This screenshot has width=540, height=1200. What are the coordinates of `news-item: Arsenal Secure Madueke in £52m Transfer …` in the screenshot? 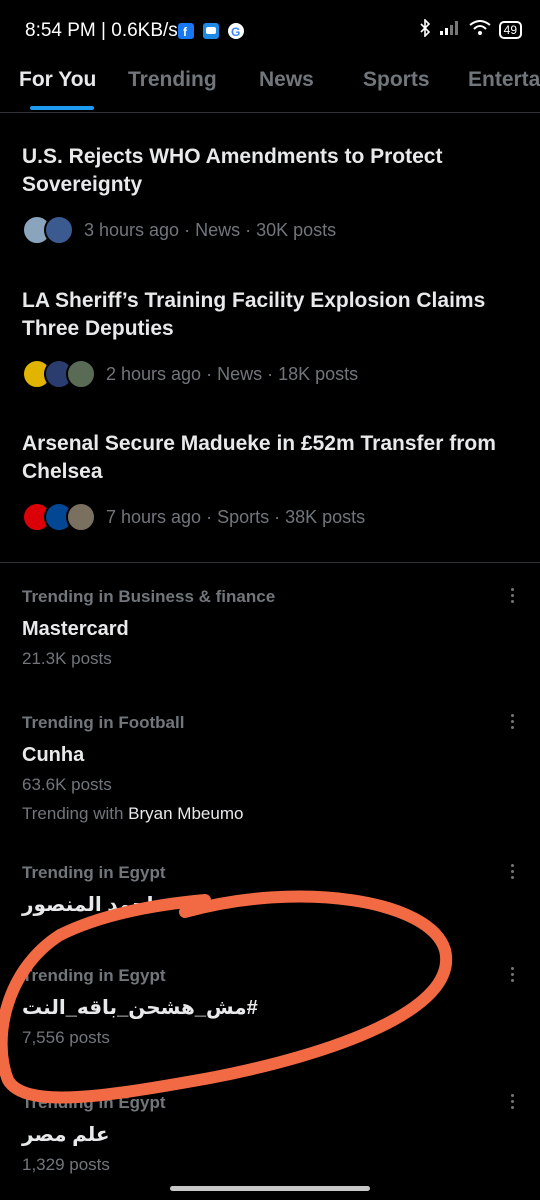 It's located at (267, 481).